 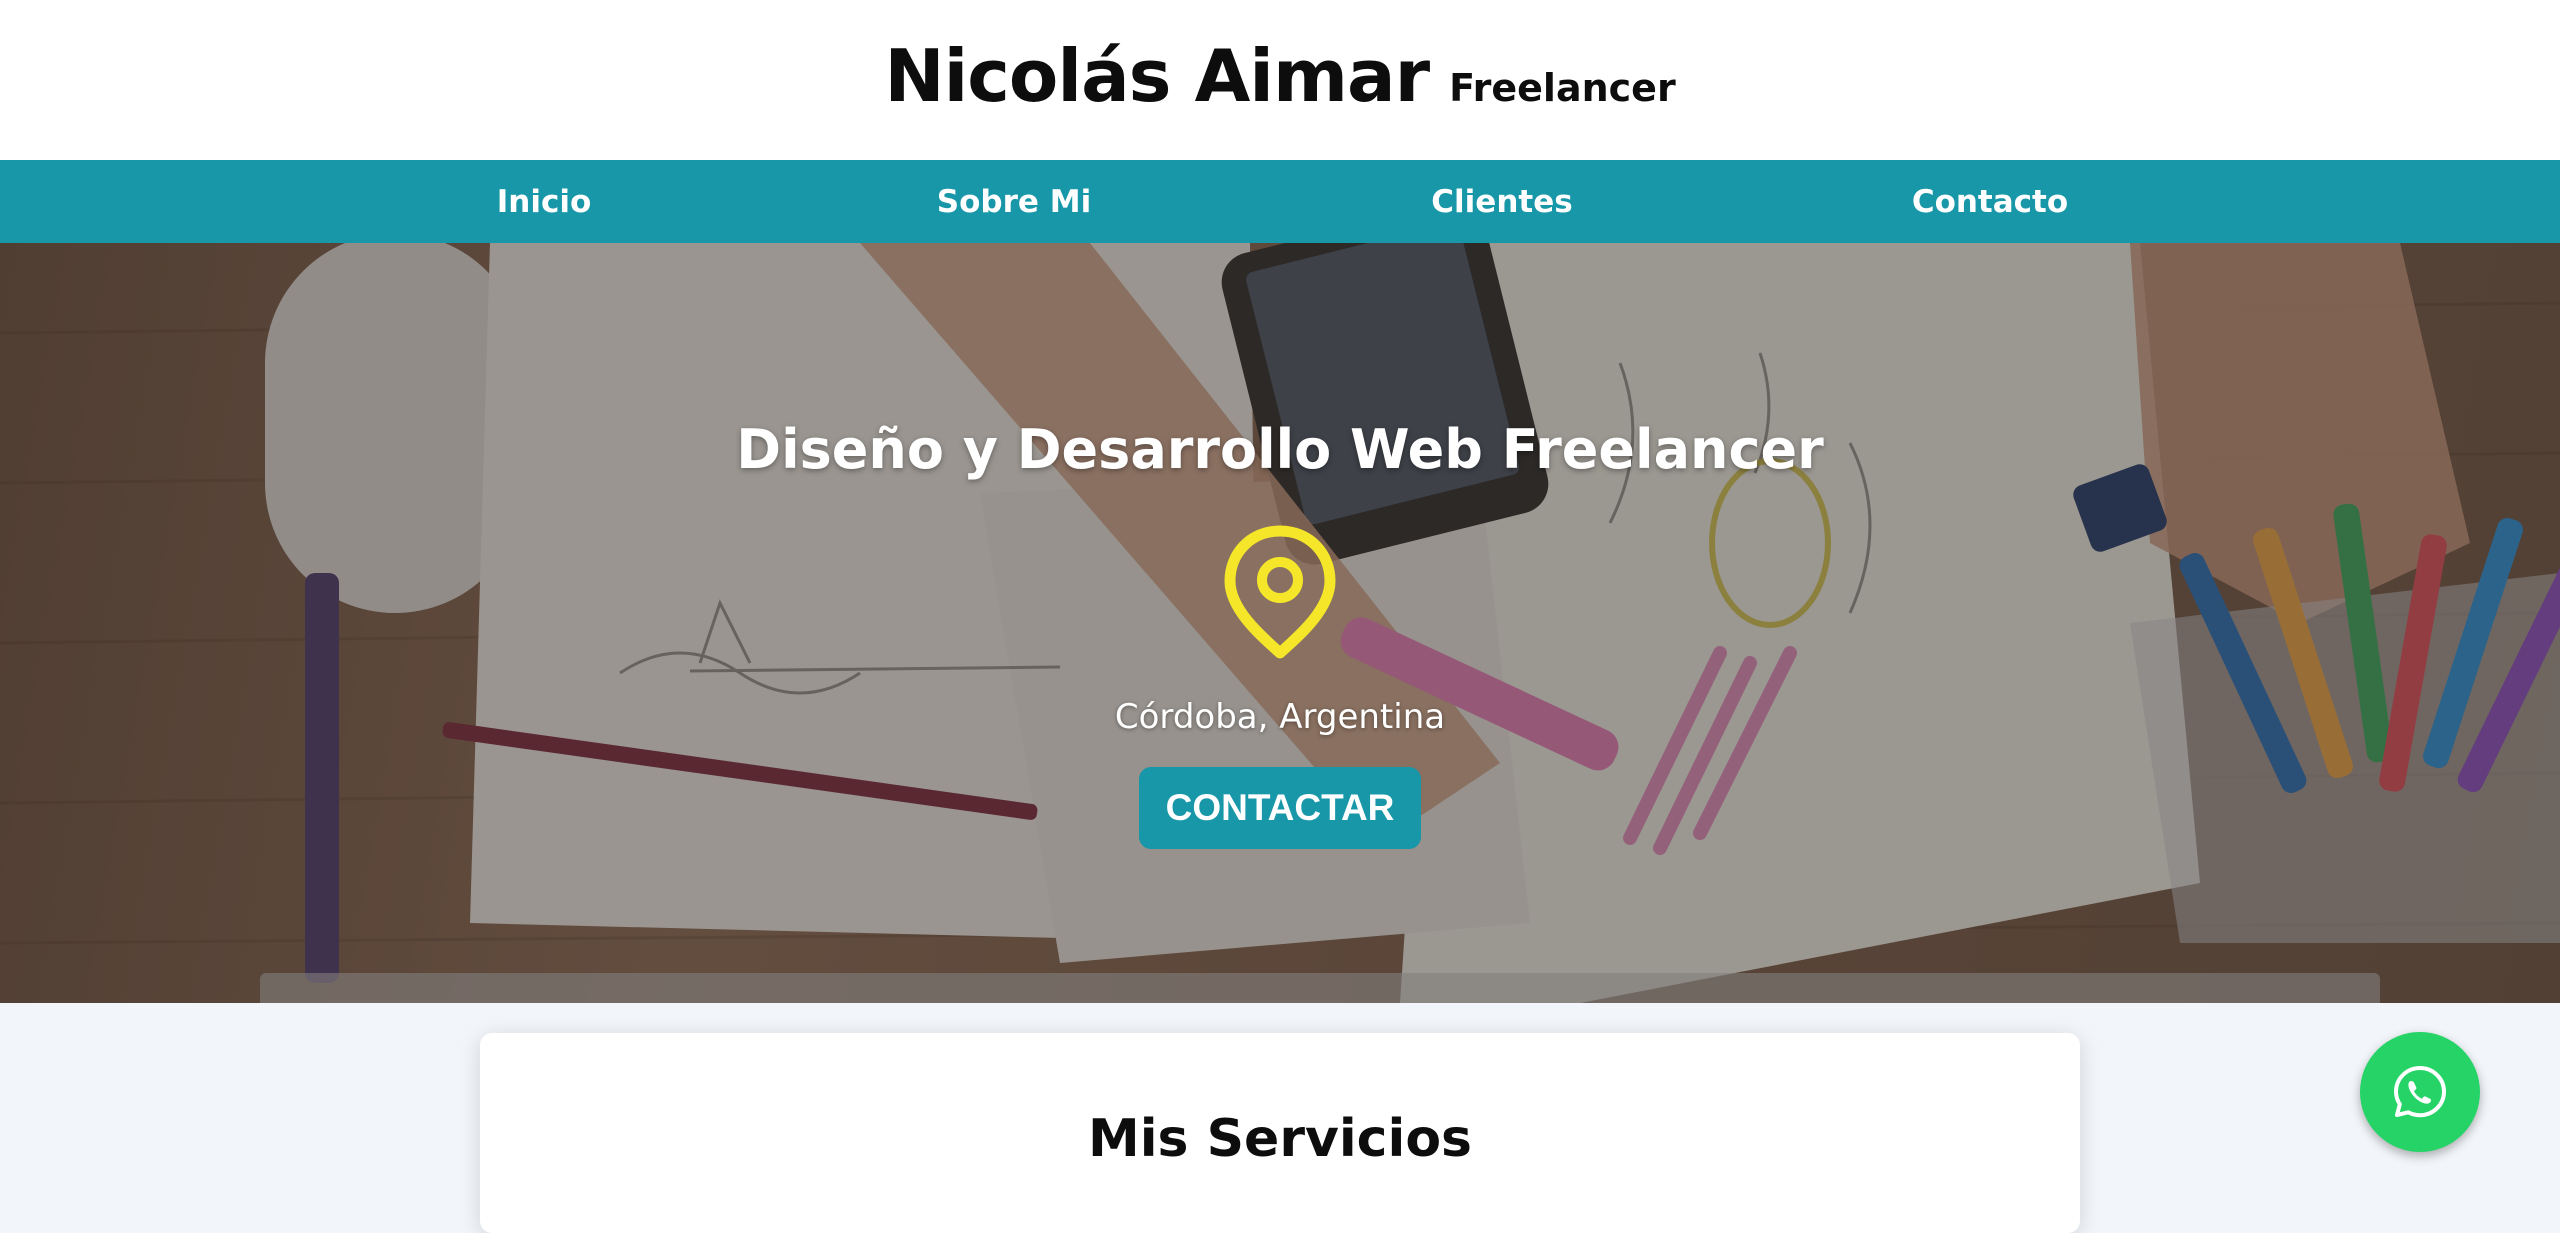 I want to click on site-header: Nicolás Aimar Freelancer, so click(x=1280, y=80).